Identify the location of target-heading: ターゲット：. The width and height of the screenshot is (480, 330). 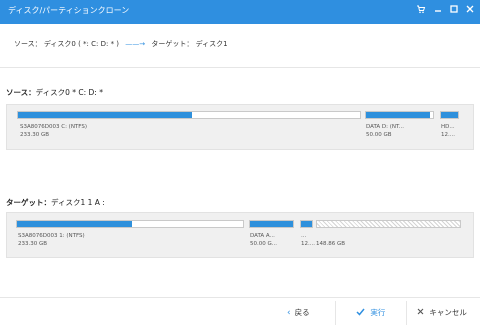
(28, 202).